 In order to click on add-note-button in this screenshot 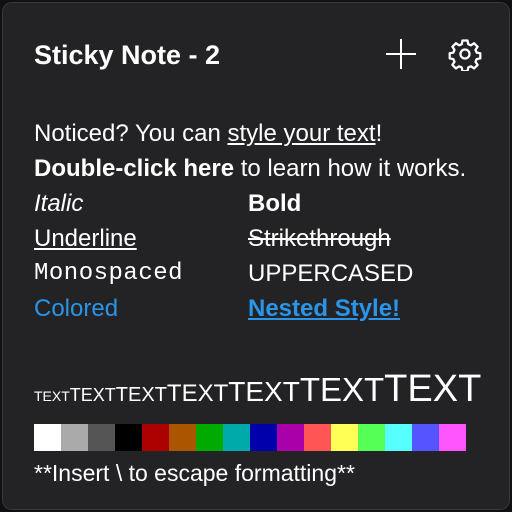, I will do `click(401, 54)`.